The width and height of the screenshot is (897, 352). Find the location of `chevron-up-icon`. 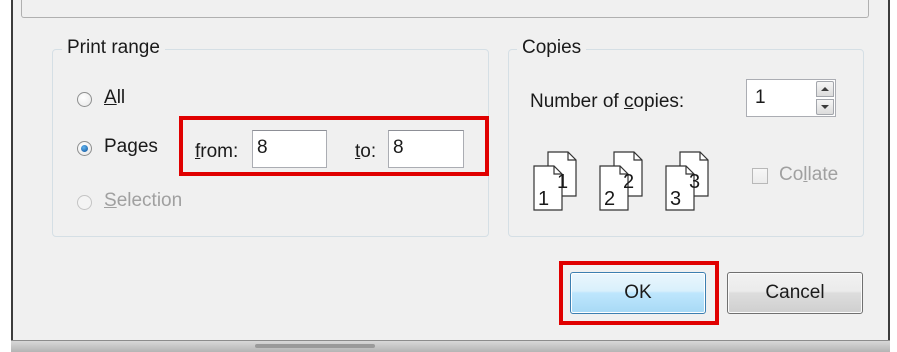

chevron-up-icon is located at coordinates (825, 89).